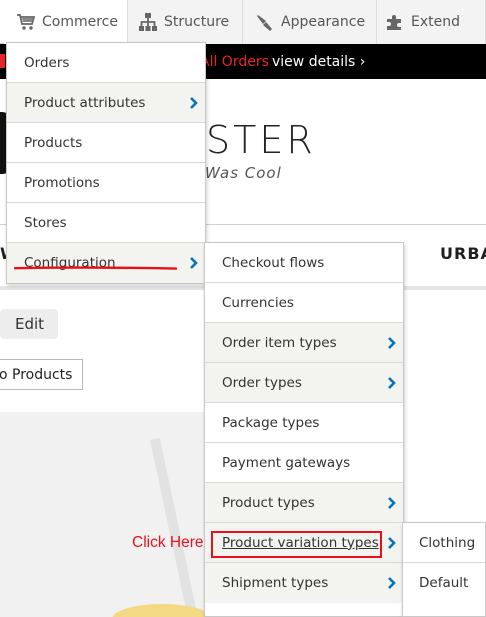  Describe the element at coordinates (62, 182) in the screenshot. I see `menu-item-label: Promotions` at that location.